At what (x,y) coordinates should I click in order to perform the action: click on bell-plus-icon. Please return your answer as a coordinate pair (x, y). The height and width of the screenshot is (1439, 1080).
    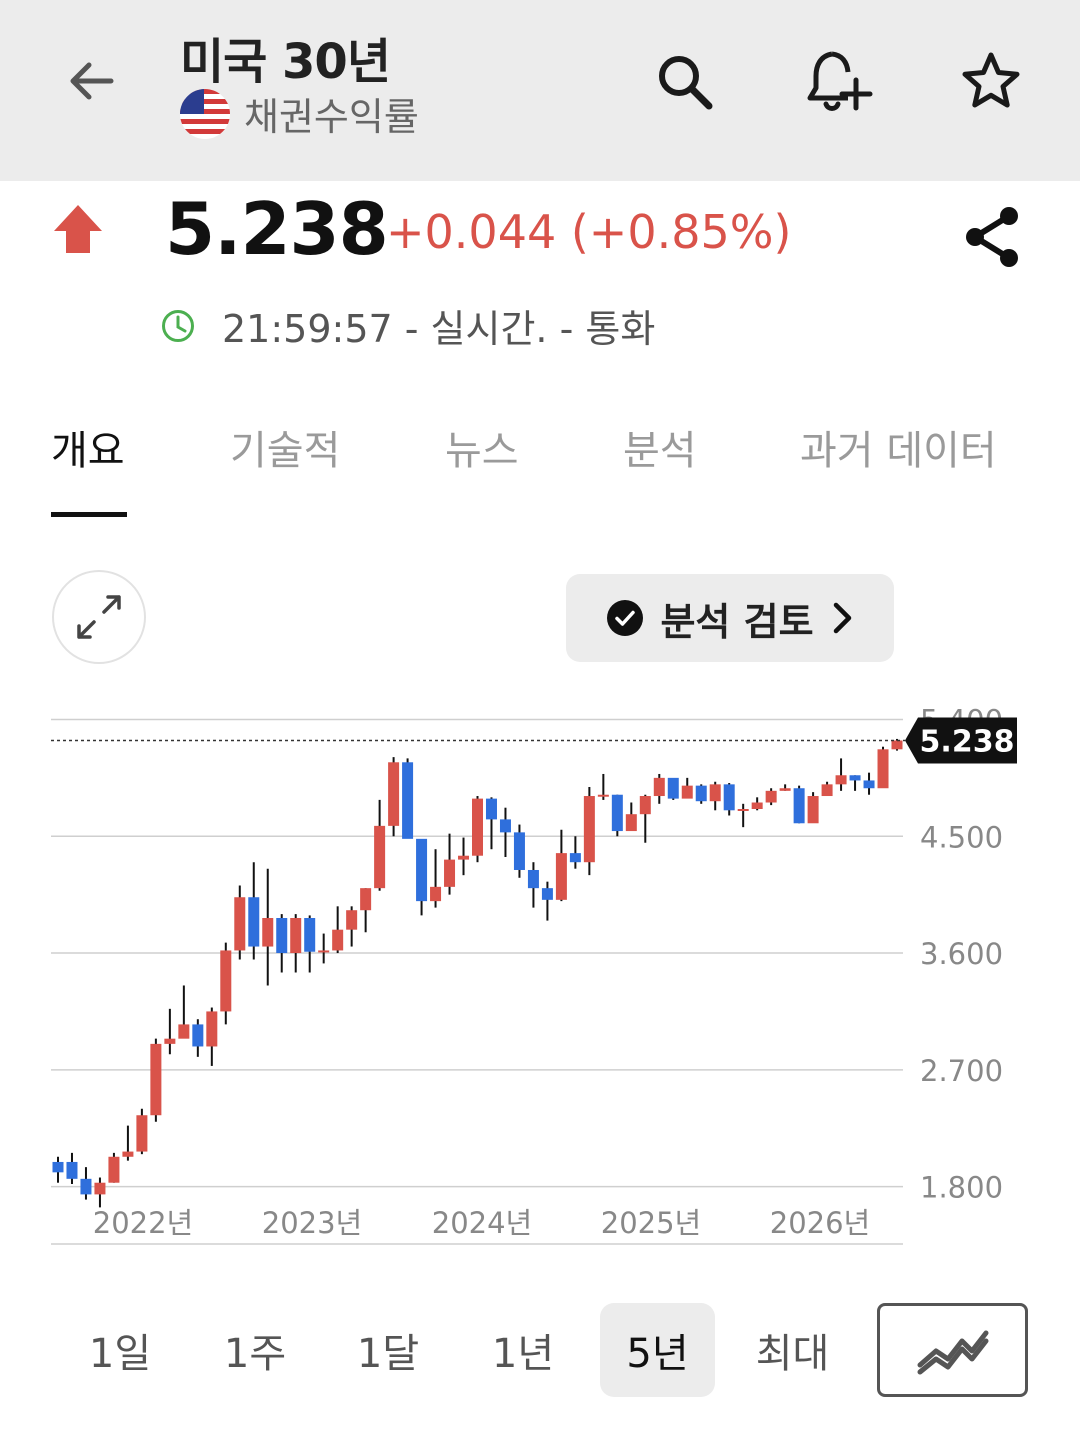
    Looking at the image, I should click on (840, 81).